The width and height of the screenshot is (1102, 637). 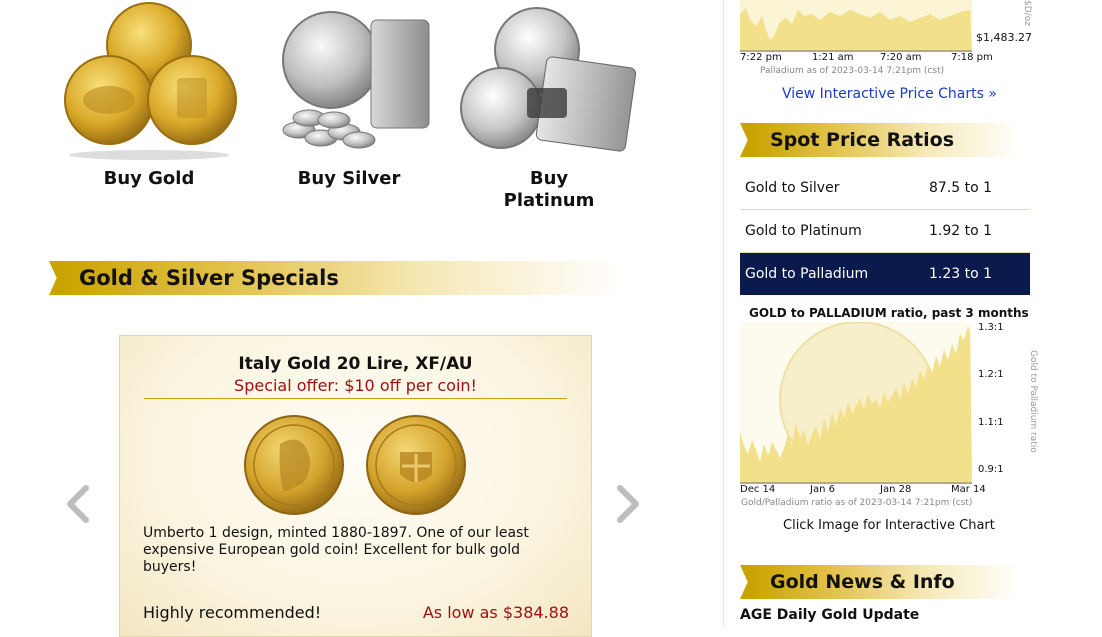 I want to click on palladium-chart-plot, so click(x=856, y=26).